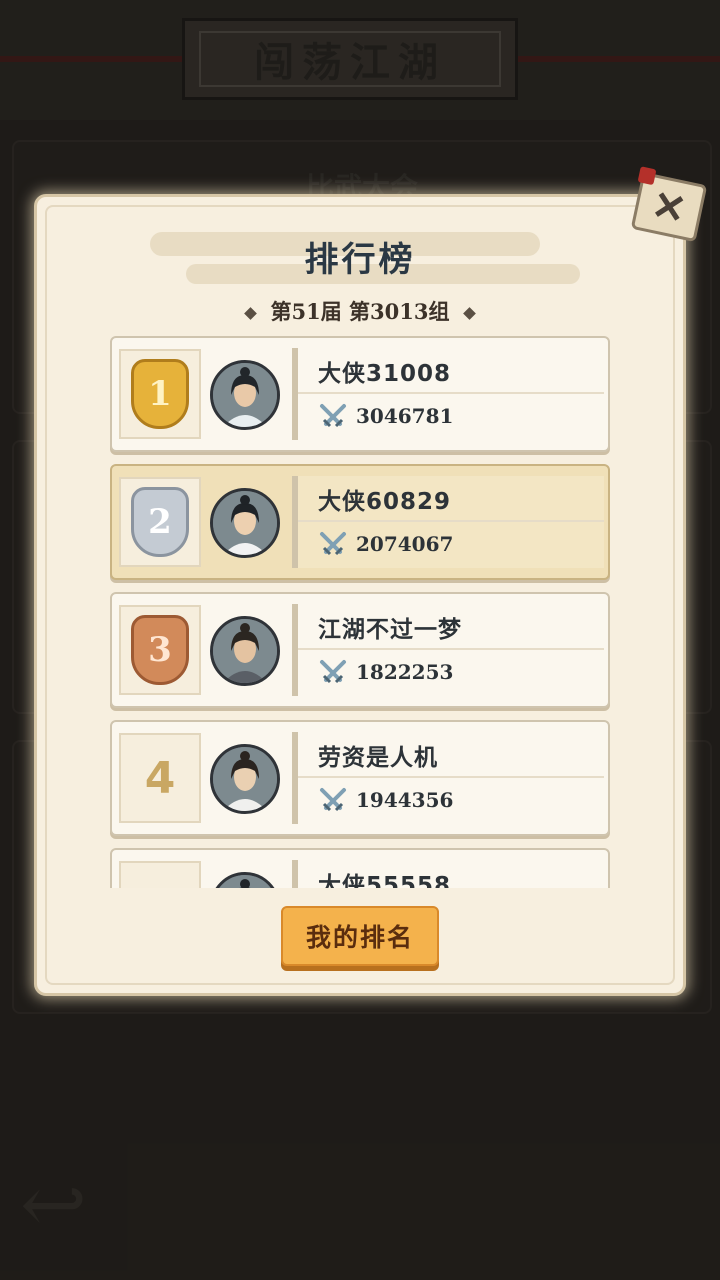 Image resolution: width=720 pixels, height=1280 pixels. I want to click on leaderboard-row: 4 劳资是人机 1944356, so click(360, 778).